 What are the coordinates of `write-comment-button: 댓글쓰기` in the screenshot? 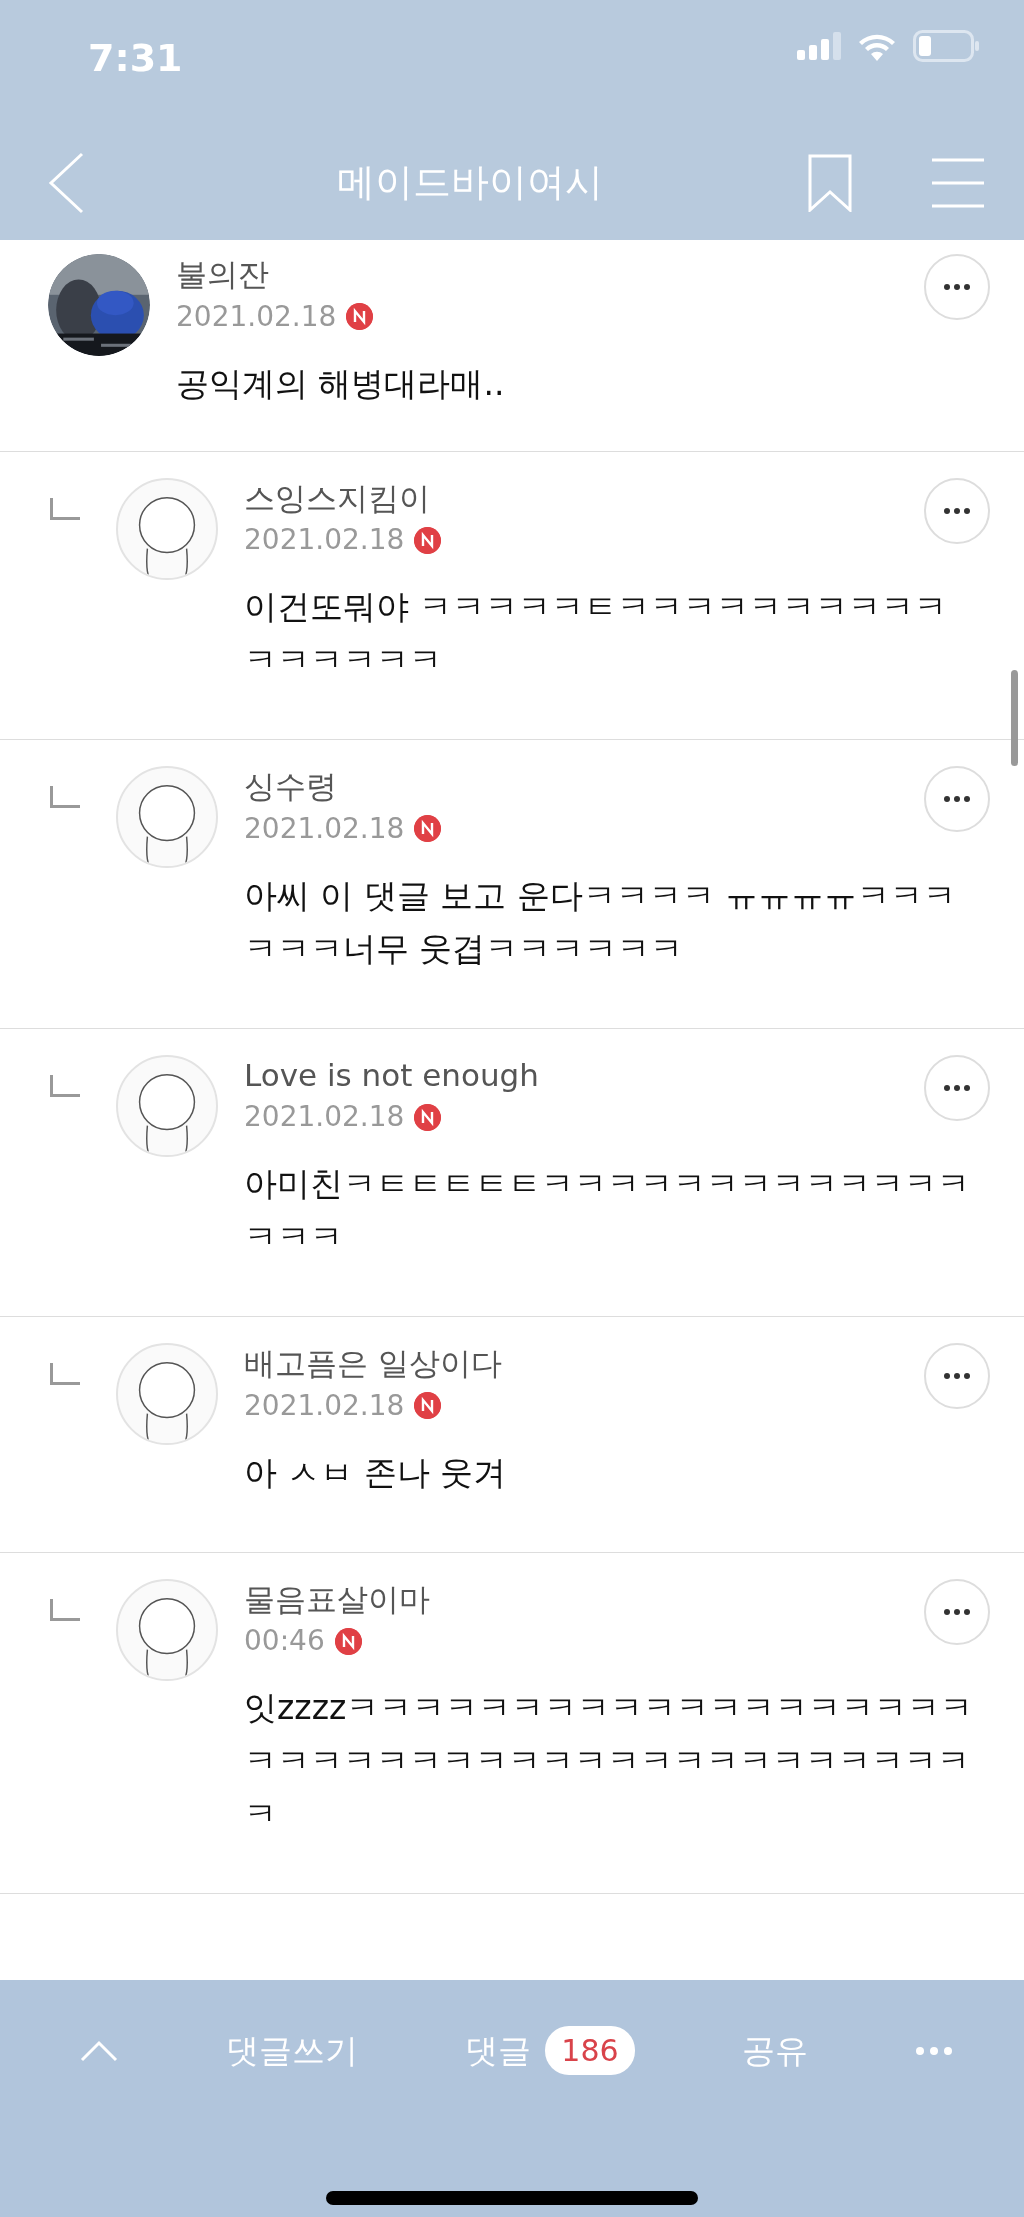 It's located at (291, 2051).